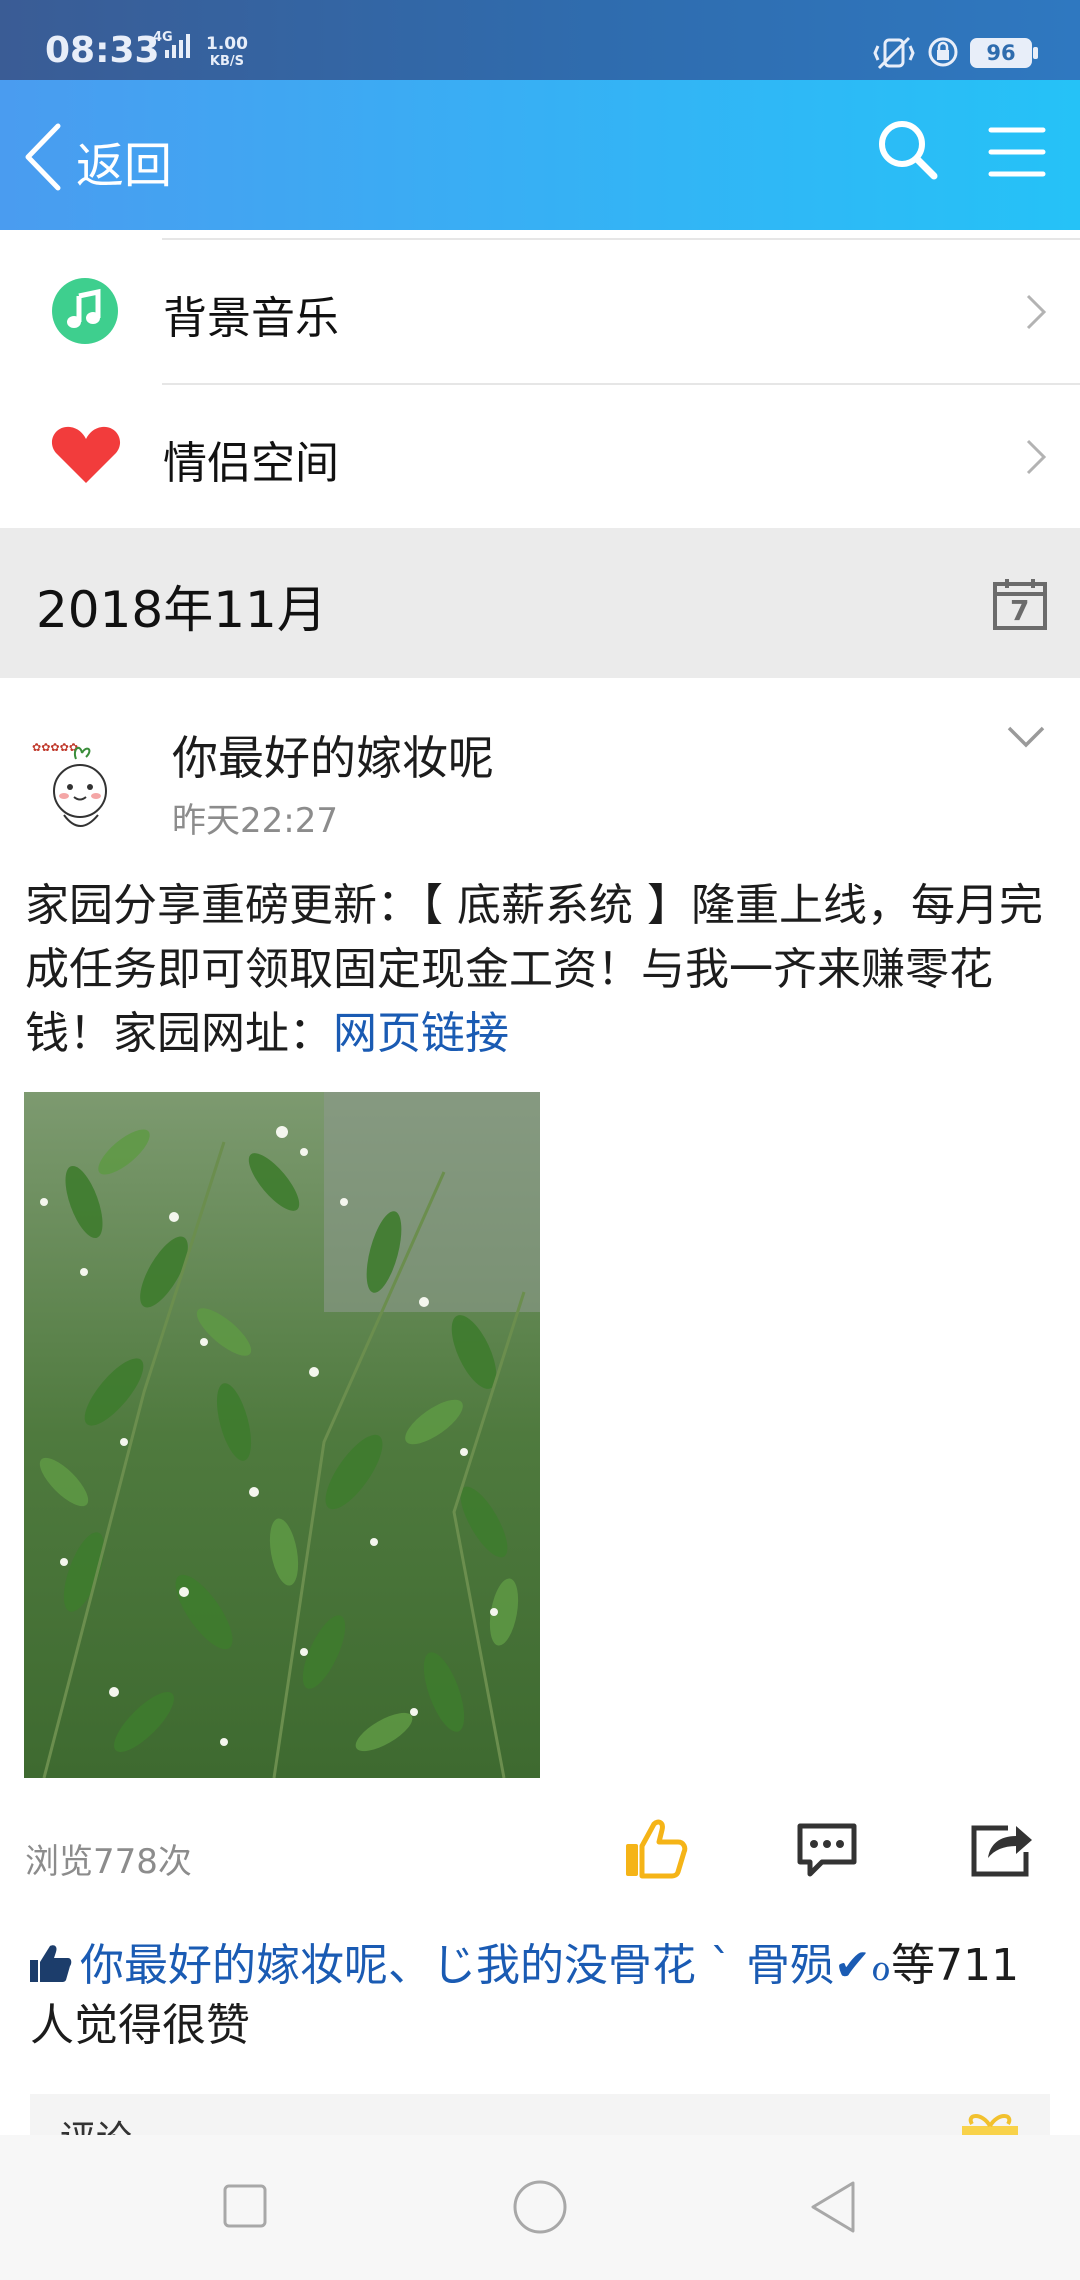 This screenshot has width=1080, height=2280. Describe the element at coordinates (108, 1862) in the screenshot. I see `view-count: 浏览778次` at that location.